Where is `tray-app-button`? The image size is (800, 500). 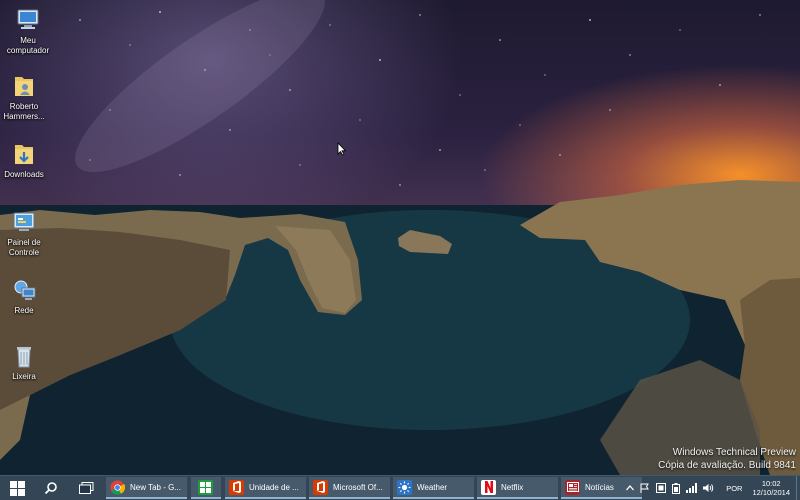
tray-app-button is located at coordinates (661, 488).